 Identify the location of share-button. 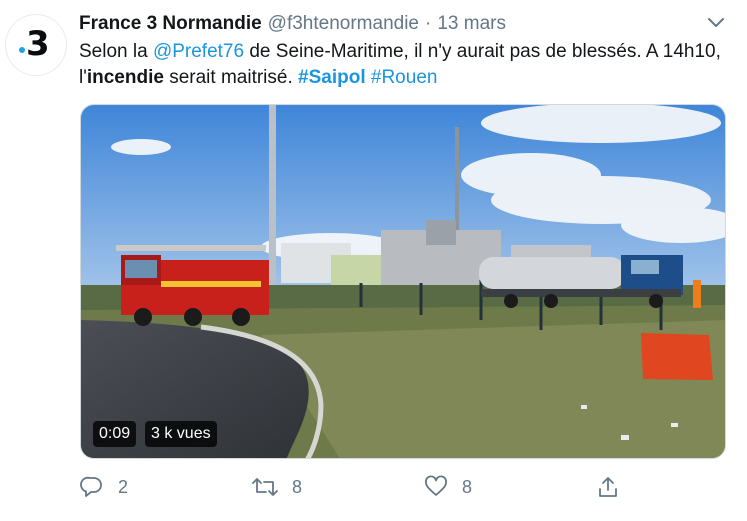
(608, 487).